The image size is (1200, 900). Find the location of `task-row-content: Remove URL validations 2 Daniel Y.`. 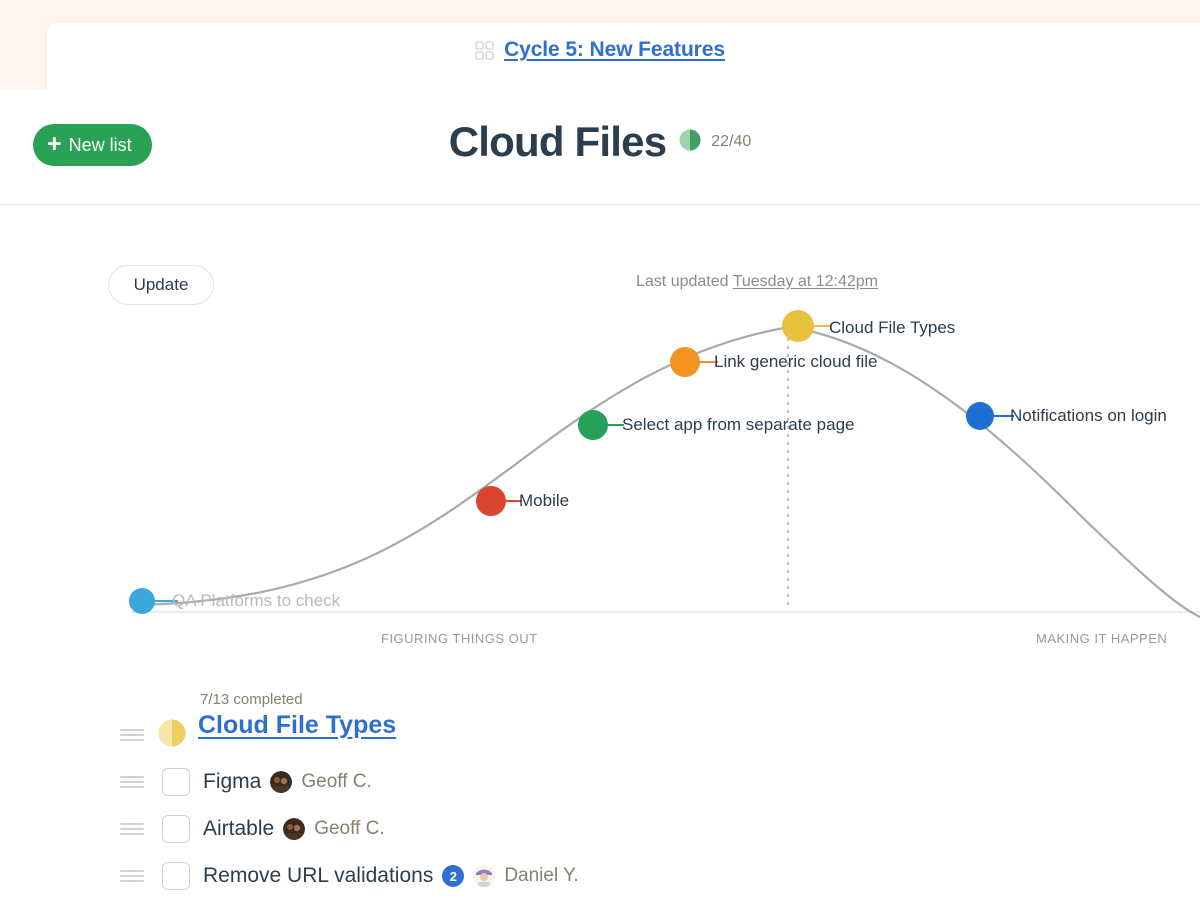

task-row-content: Remove URL validations 2 Daniel Y. is located at coordinates (391, 876).